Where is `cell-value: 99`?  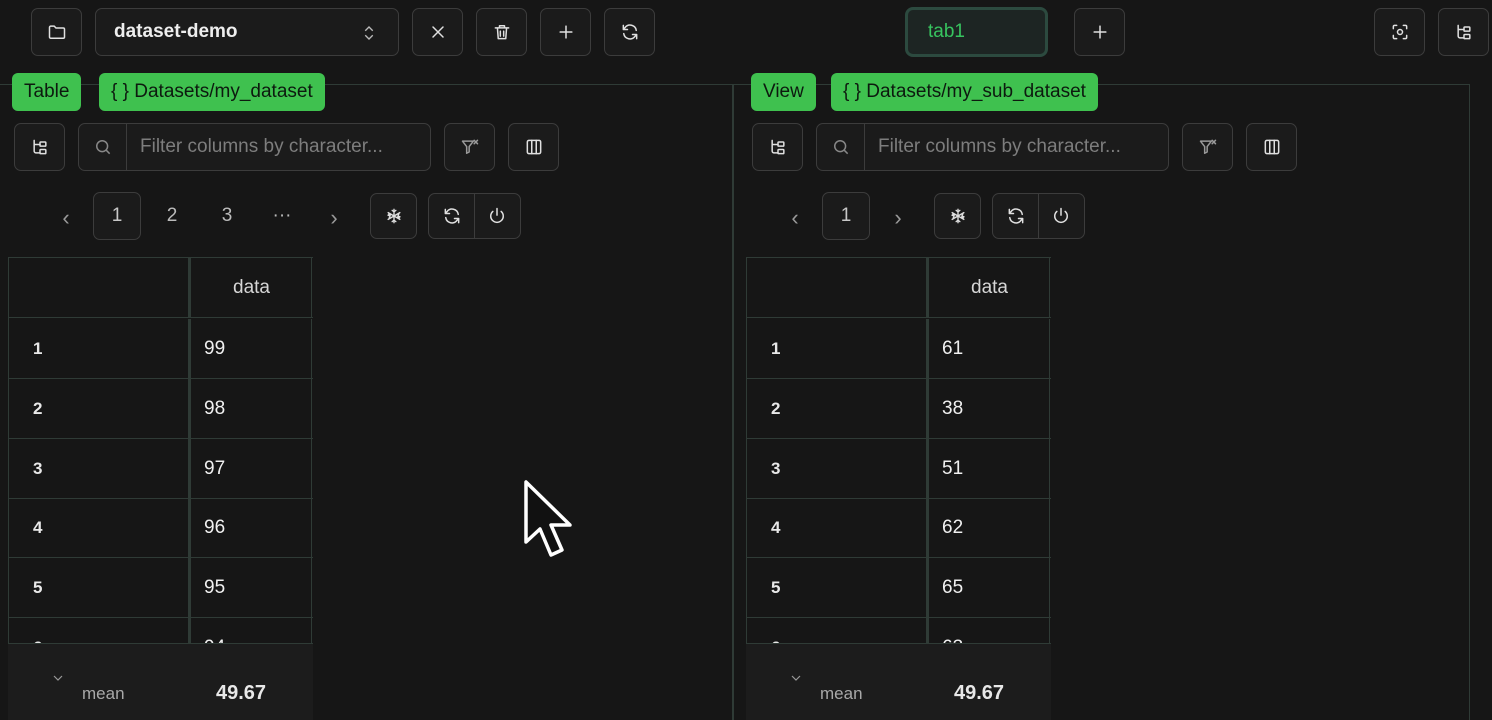
cell-value: 99 is located at coordinates (252, 348).